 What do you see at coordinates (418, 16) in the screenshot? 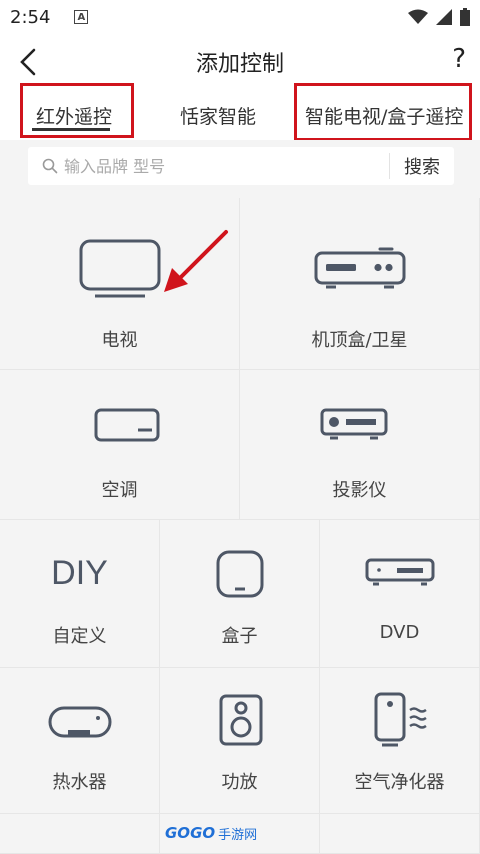
I see `wifi-icon` at bounding box center [418, 16].